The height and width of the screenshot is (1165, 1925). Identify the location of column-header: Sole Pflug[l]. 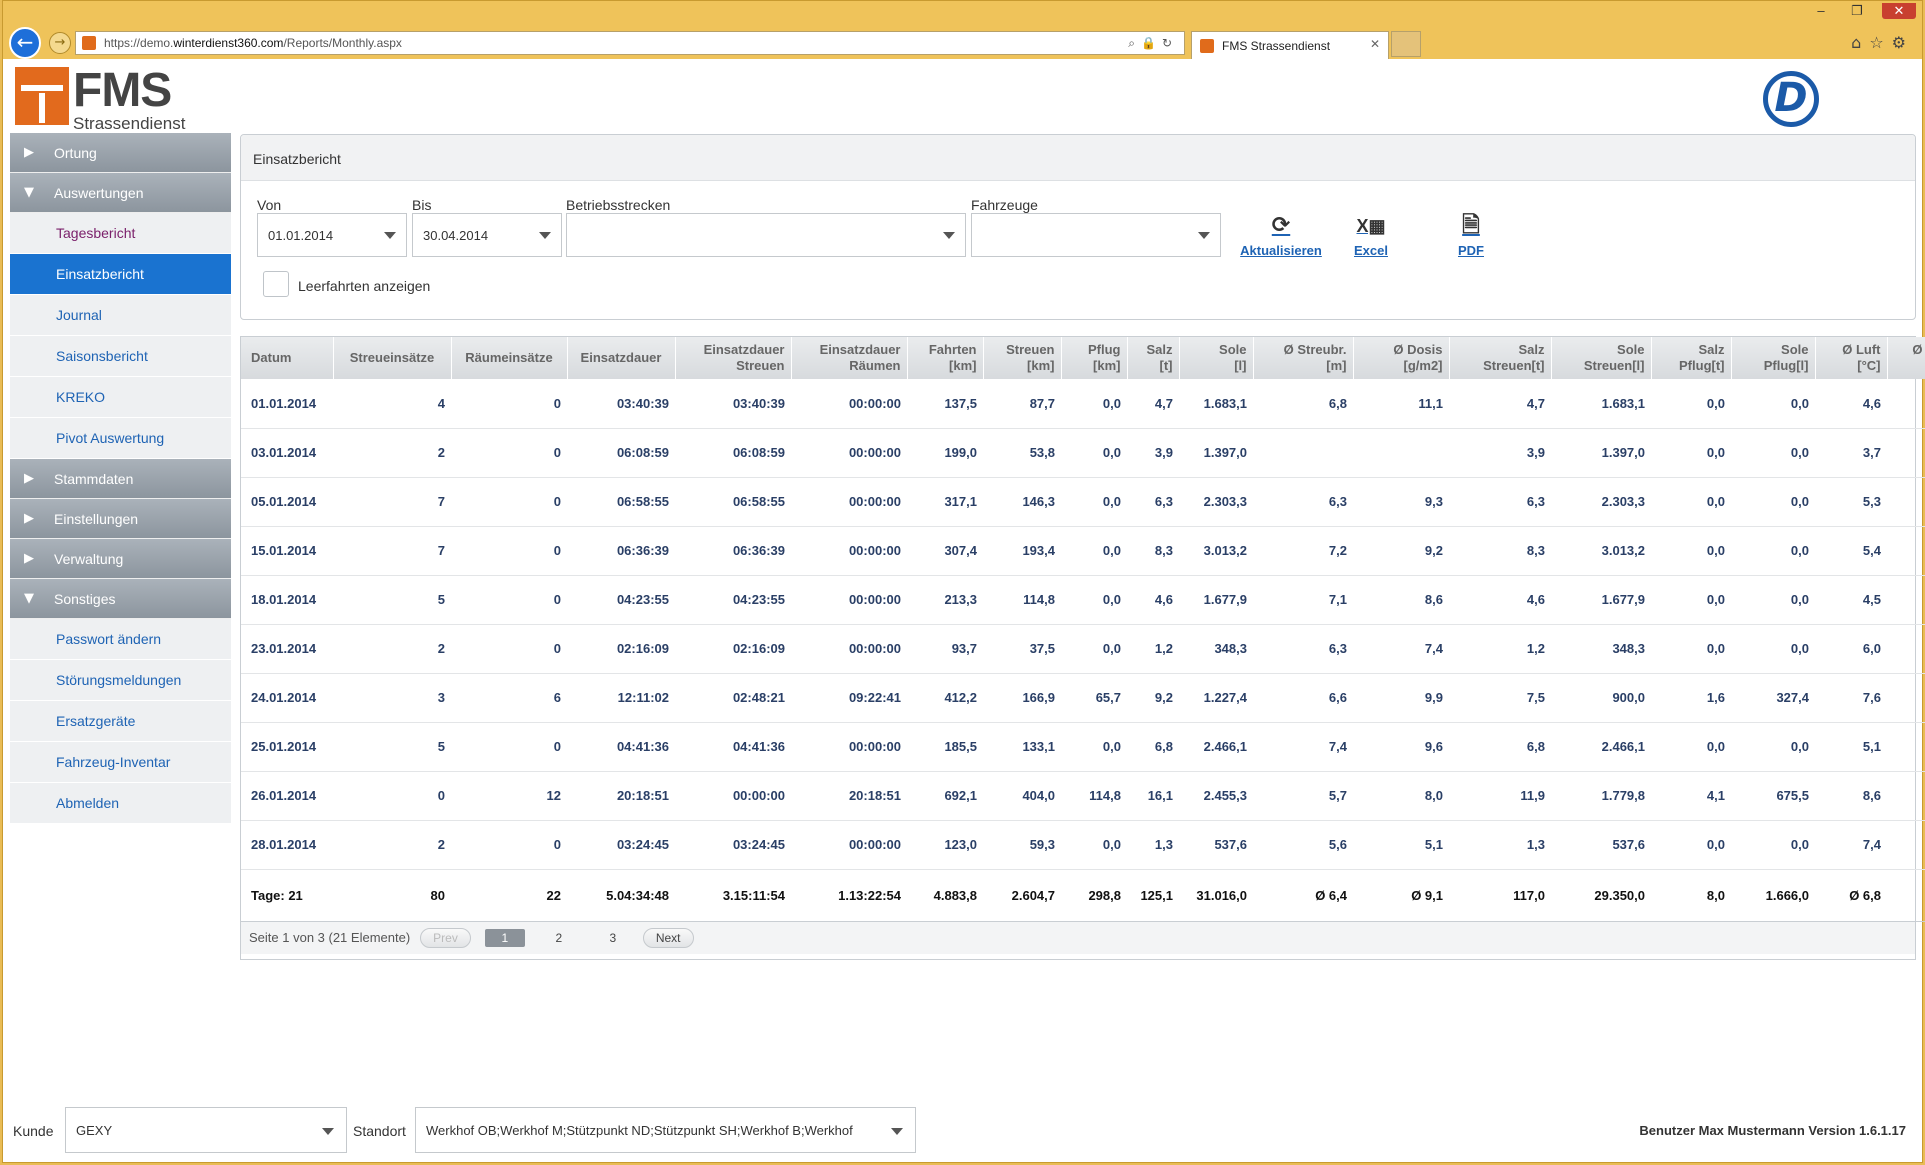
(1773, 358).